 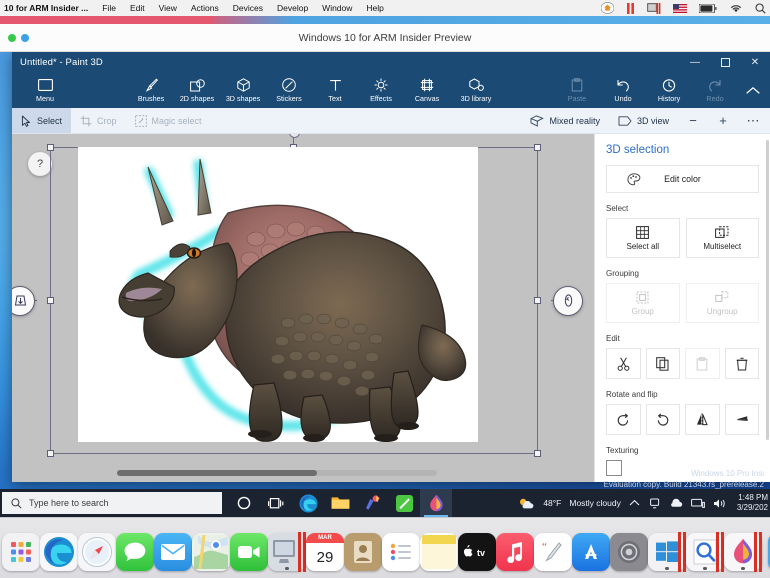 What do you see at coordinates (753, 120) in the screenshot?
I see `more-options-button: ⋯` at bounding box center [753, 120].